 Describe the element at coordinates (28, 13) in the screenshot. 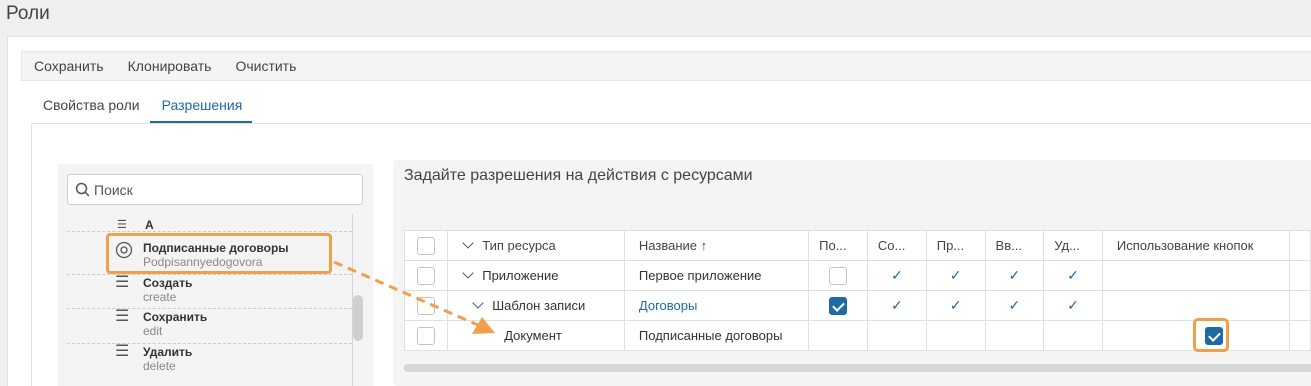

I see `page-title: Роли` at that location.